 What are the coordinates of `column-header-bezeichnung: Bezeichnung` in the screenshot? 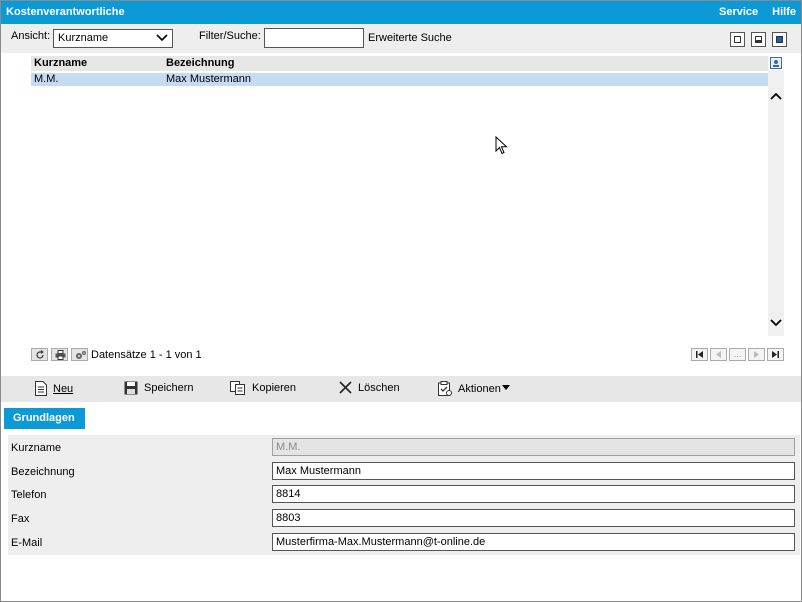 It's located at (200, 63).